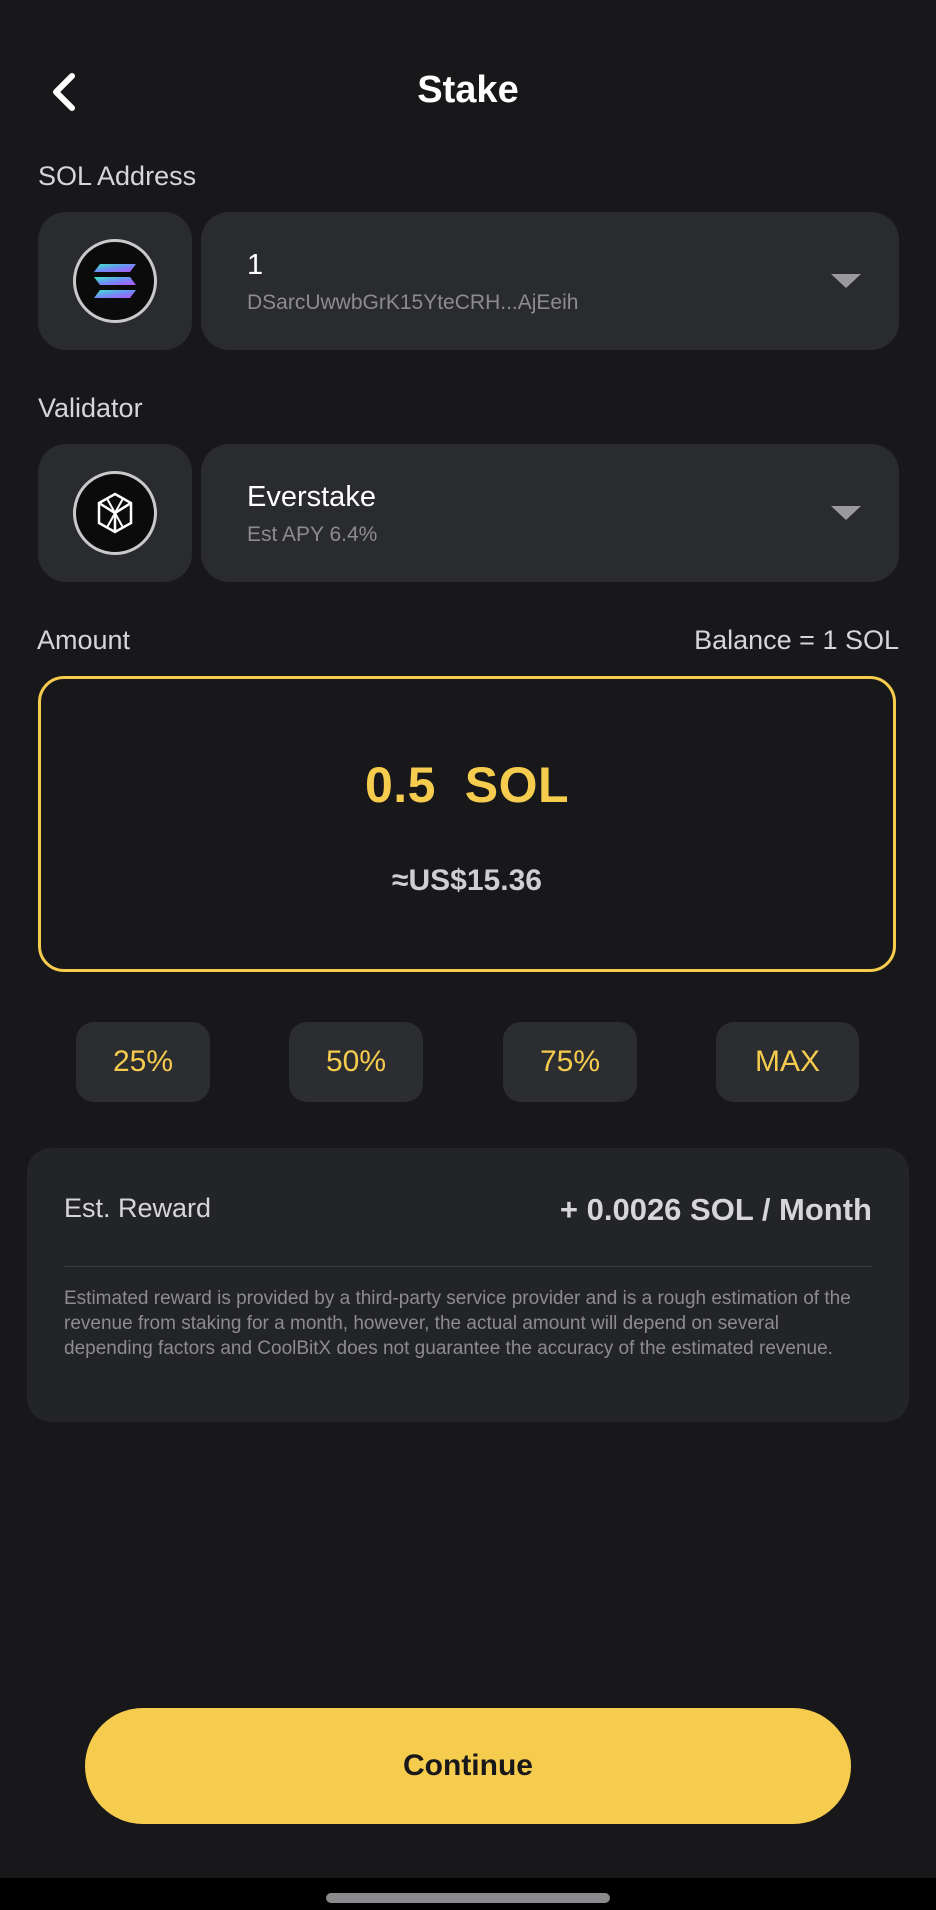  I want to click on validator-icon-card, so click(115, 513).